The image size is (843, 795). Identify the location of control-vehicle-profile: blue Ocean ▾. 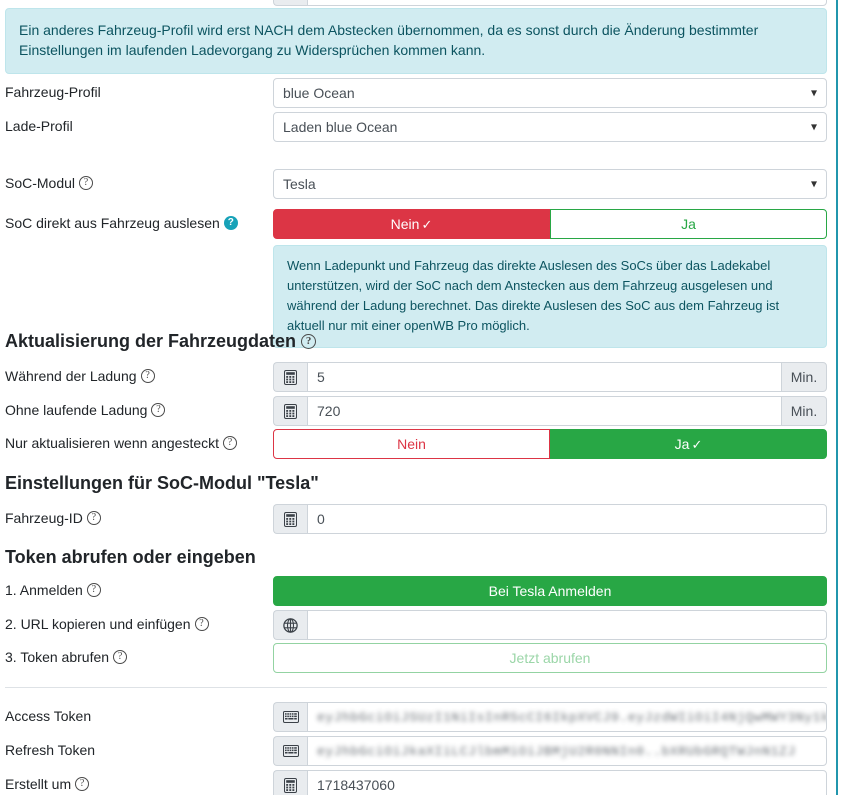
(550, 93).